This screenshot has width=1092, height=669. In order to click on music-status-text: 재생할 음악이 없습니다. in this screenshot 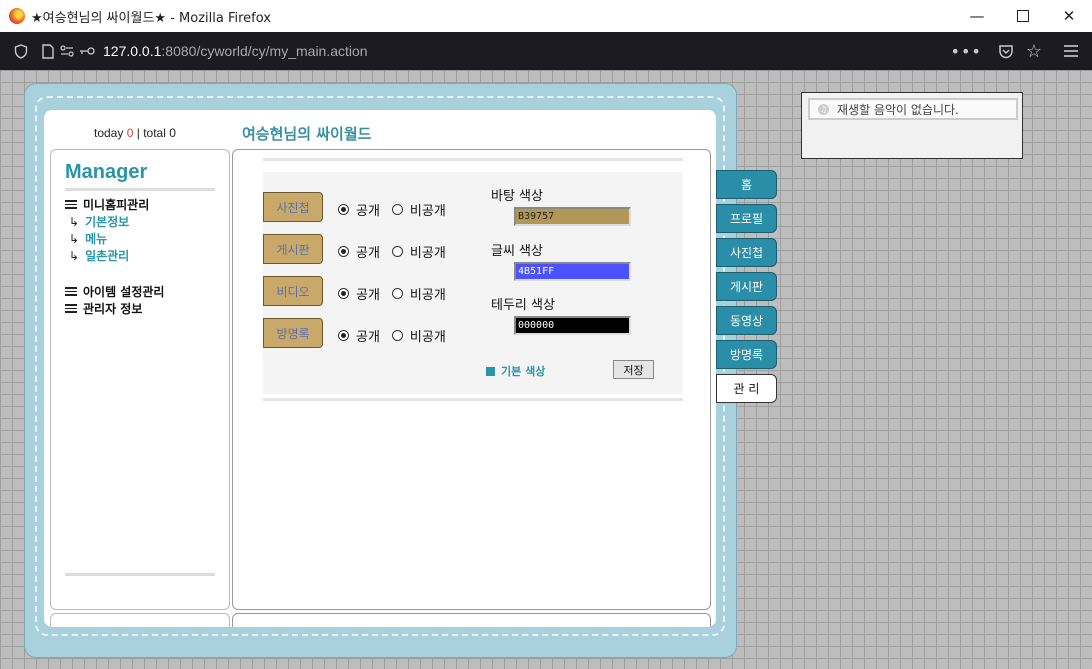, I will do `click(898, 109)`.